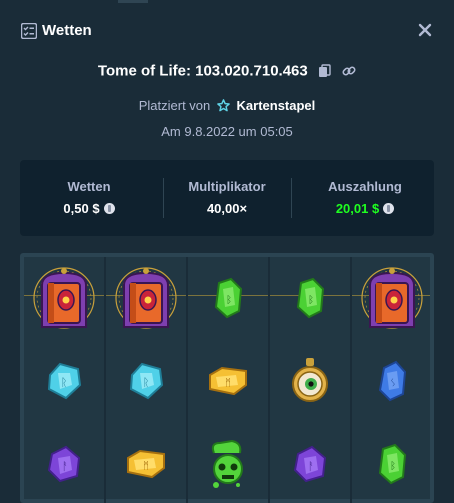 The height and width of the screenshot is (503, 454). I want to click on wager-stat: Wetten 0,50 $, so click(89, 198).